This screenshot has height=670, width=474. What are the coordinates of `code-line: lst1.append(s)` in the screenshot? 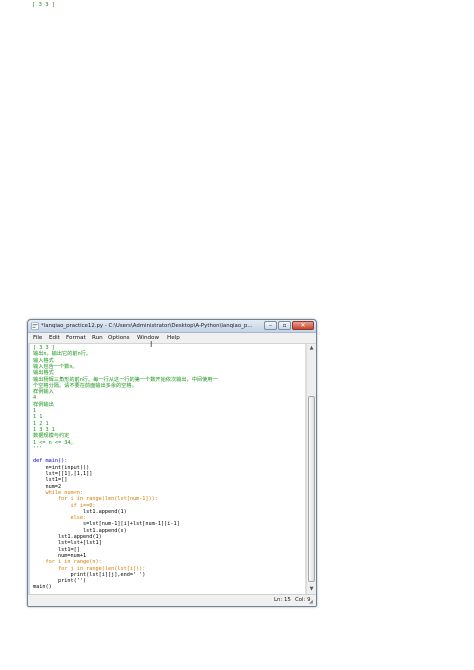 It's located at (80, 530).